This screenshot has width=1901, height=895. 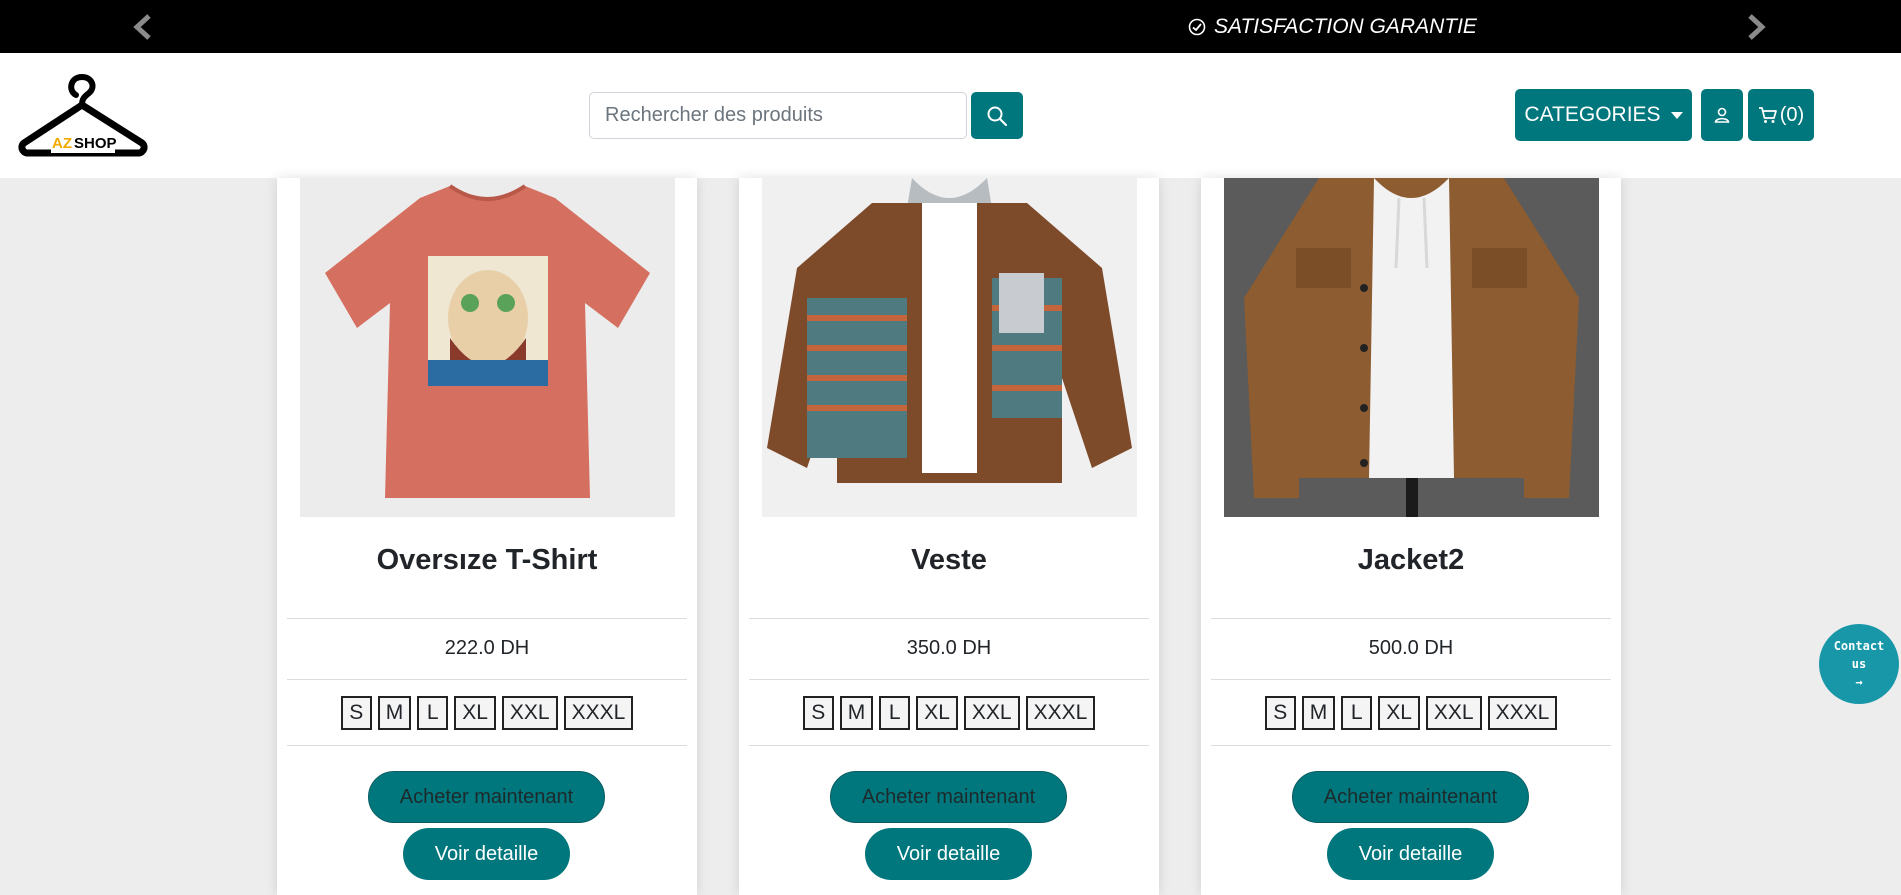 I want to click on product-price: 222.0 DH, so click(x=487, y=648).